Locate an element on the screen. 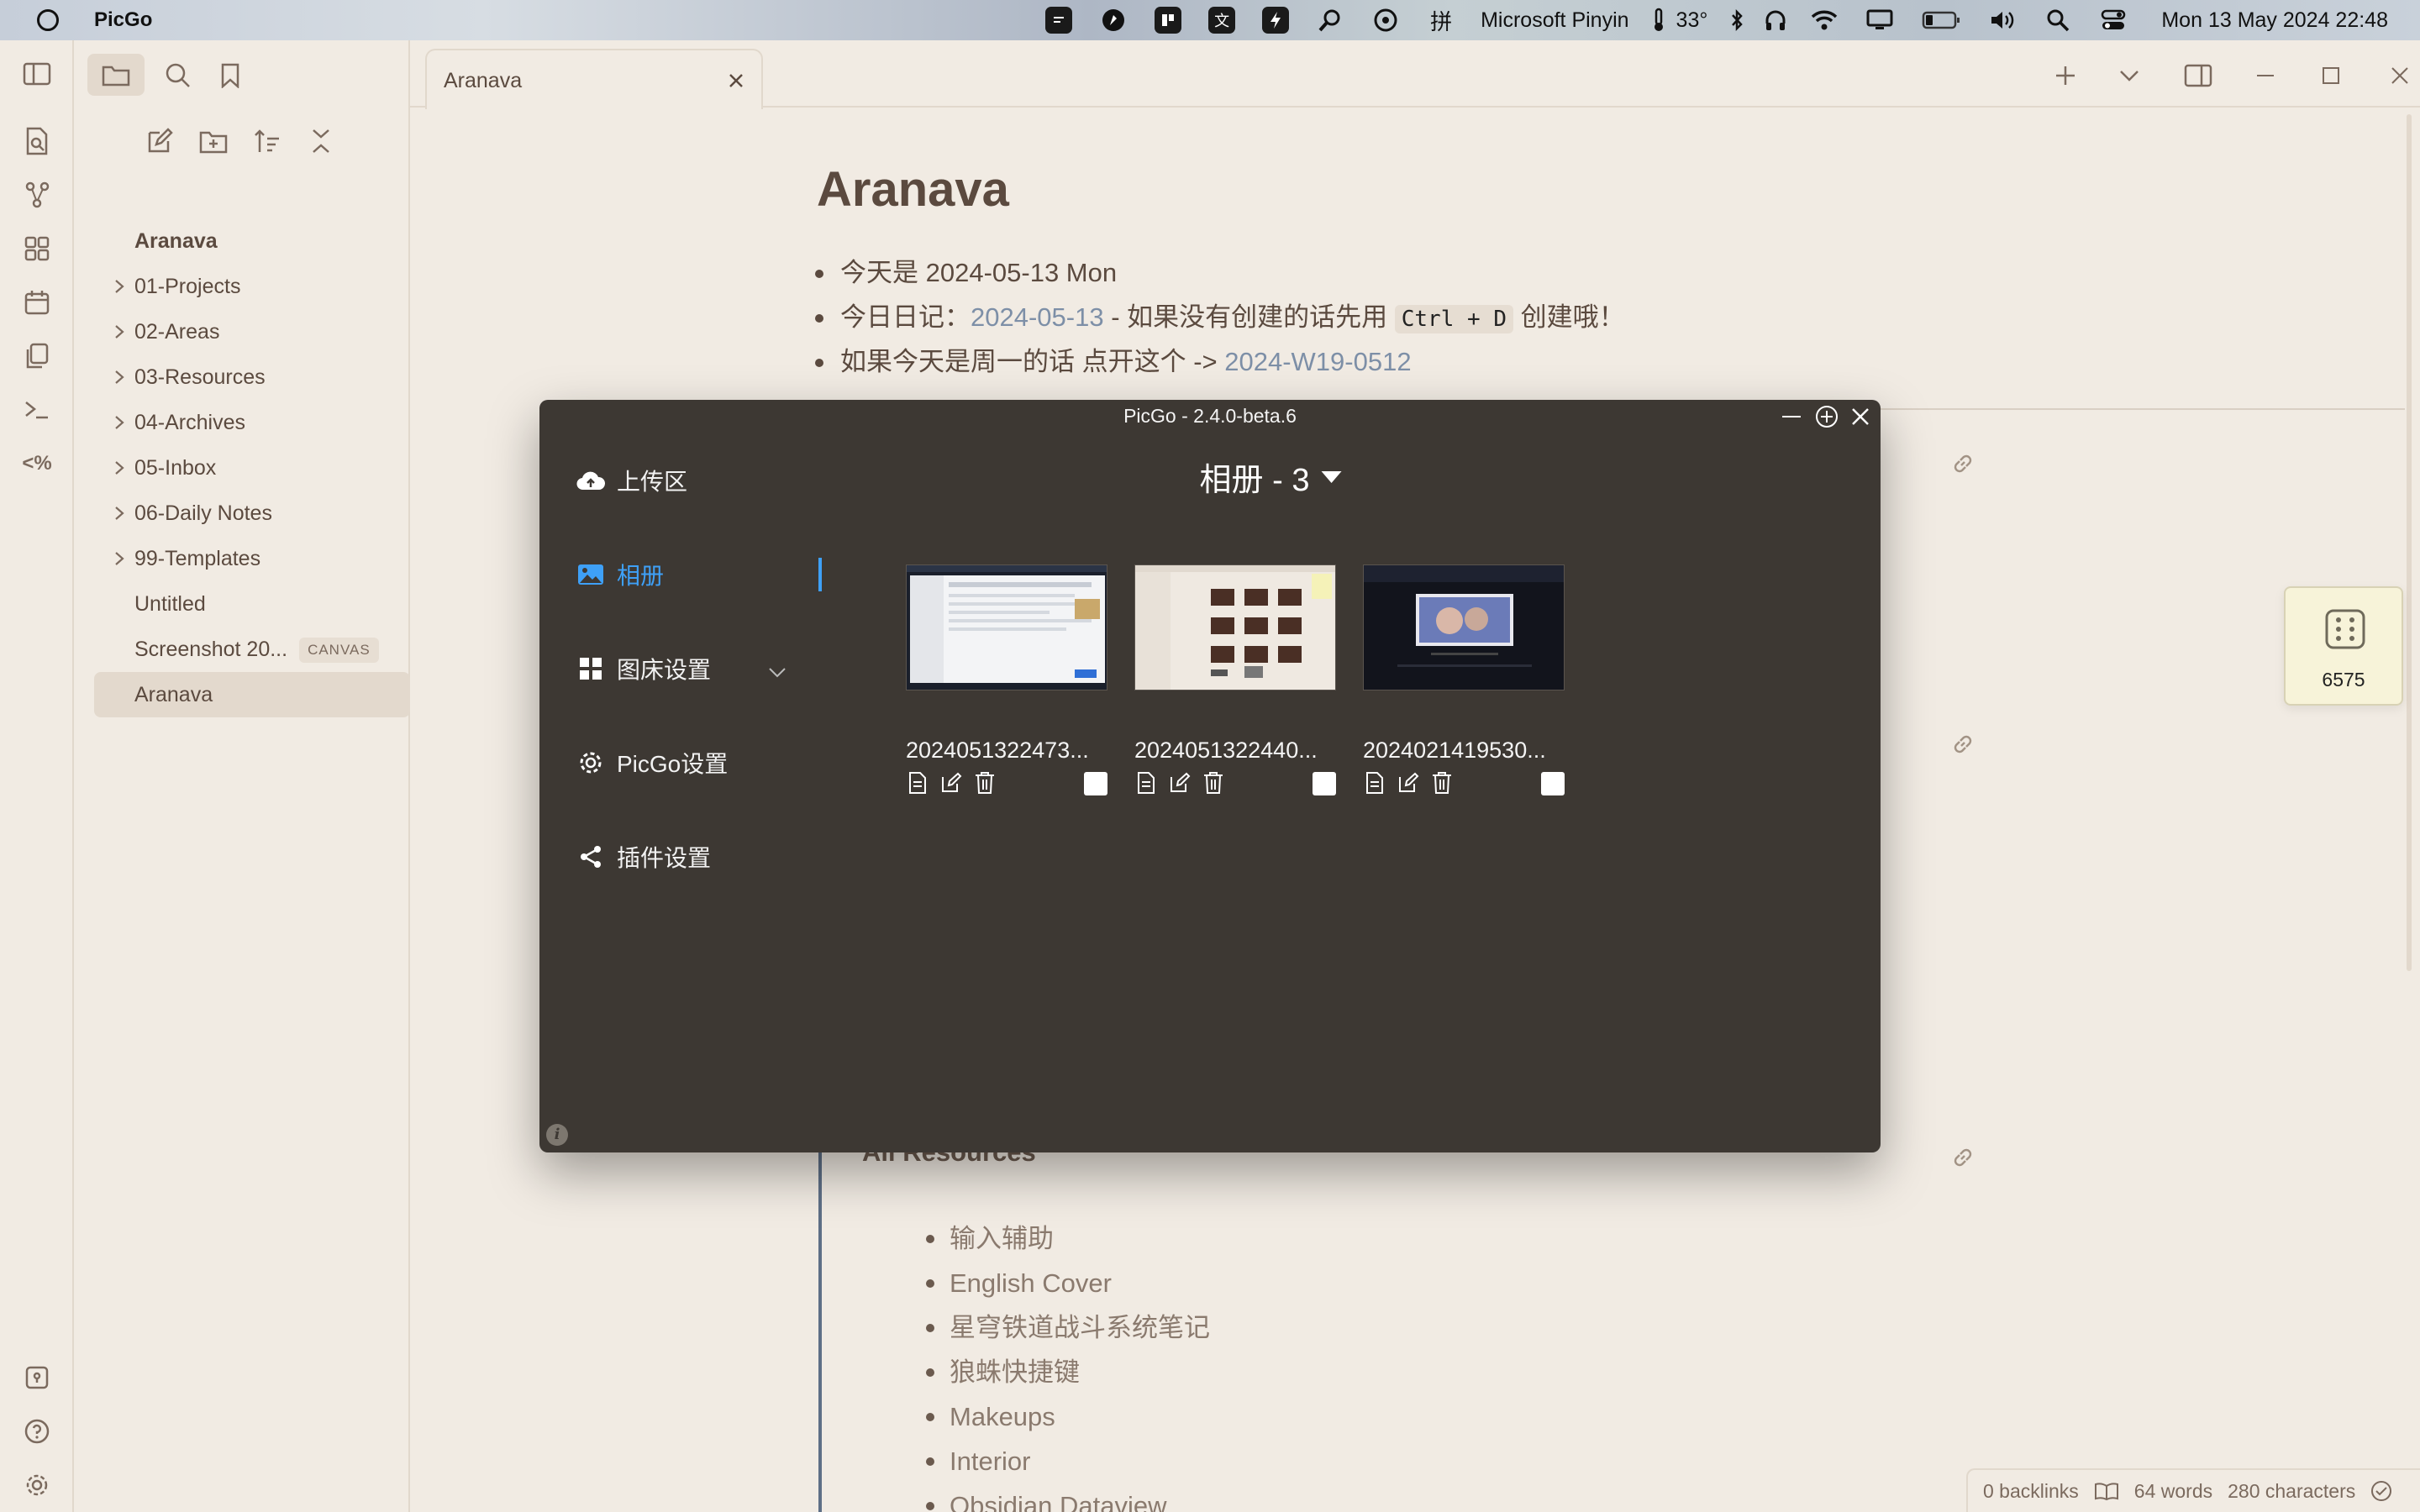 This screenshot has height=1512, width=2420. list-item: 星穹铁道战斗系统笔记 is located at coordinates (1068, 1327).